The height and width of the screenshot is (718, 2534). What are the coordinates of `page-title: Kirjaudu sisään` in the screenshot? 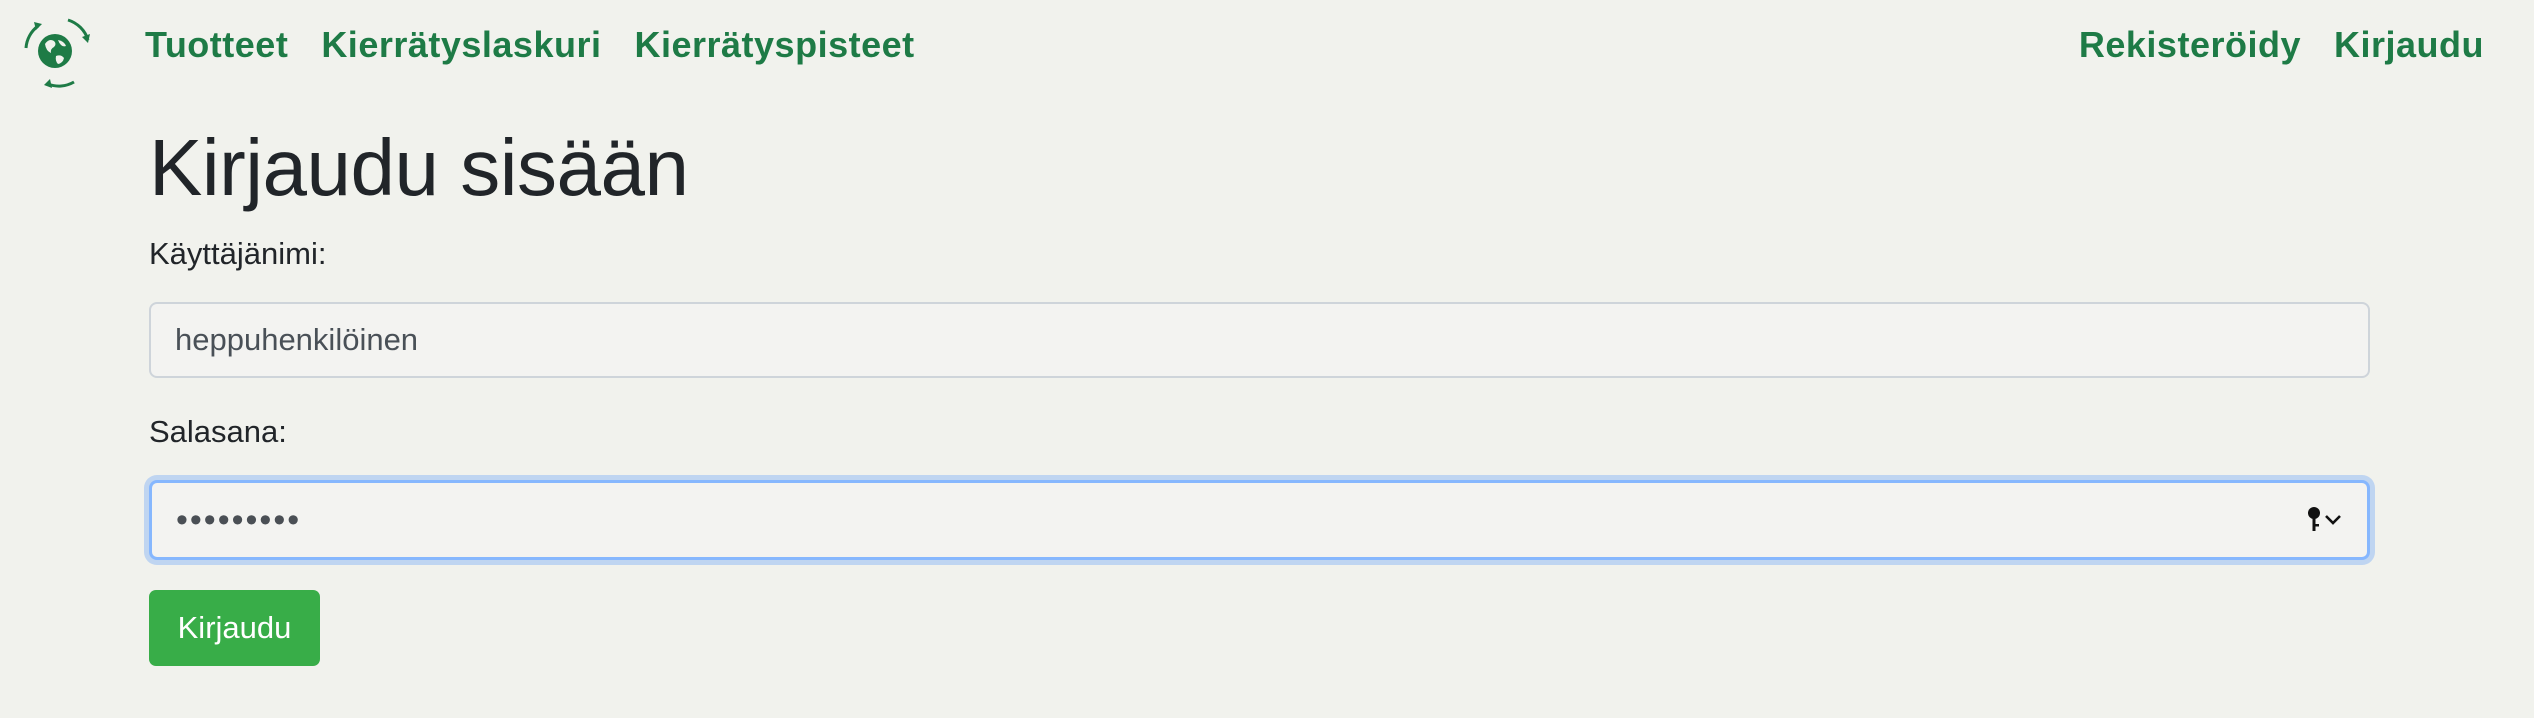 It's located at (419, 167).